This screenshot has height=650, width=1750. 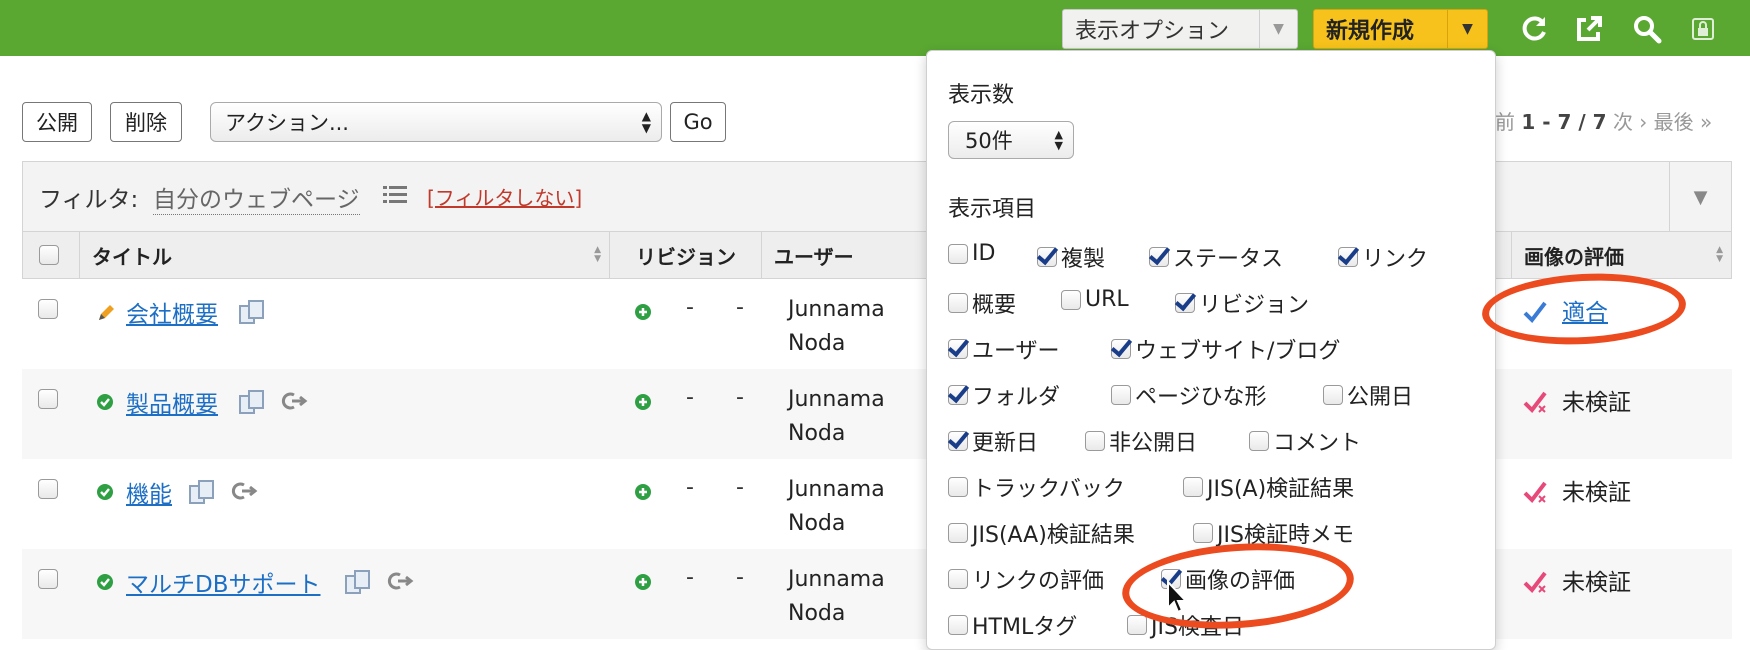 I want to click on display-options-button: 表示オプション ▼, so click(x=1180, y=29).